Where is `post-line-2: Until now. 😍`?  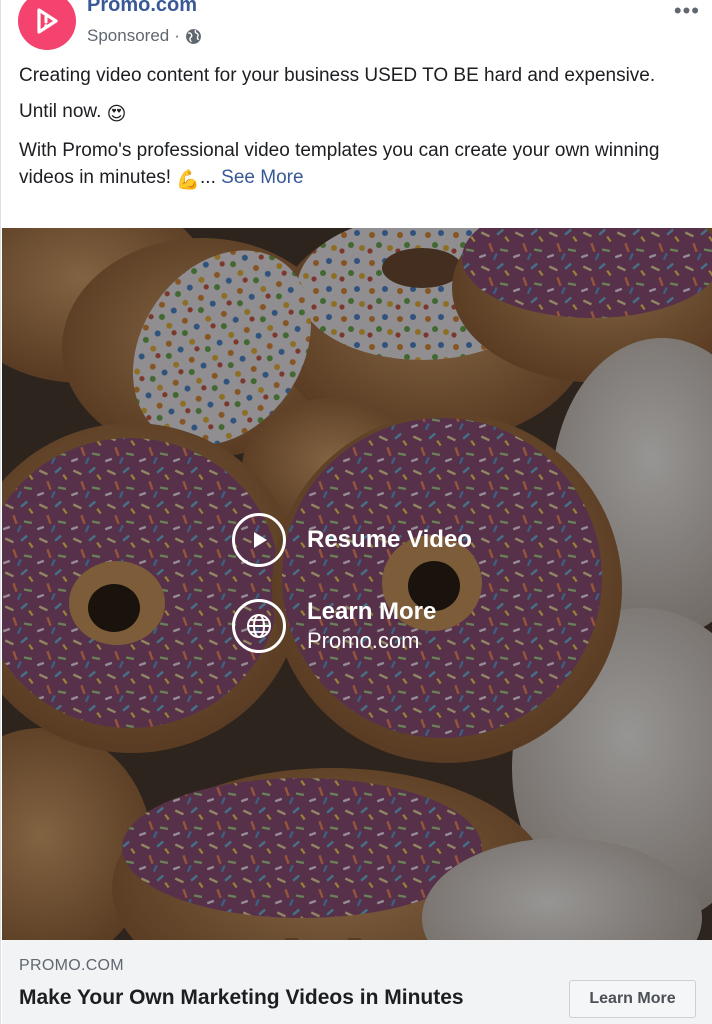 post-line-2: Until now. 😍 is located at coordinates (349, 113).